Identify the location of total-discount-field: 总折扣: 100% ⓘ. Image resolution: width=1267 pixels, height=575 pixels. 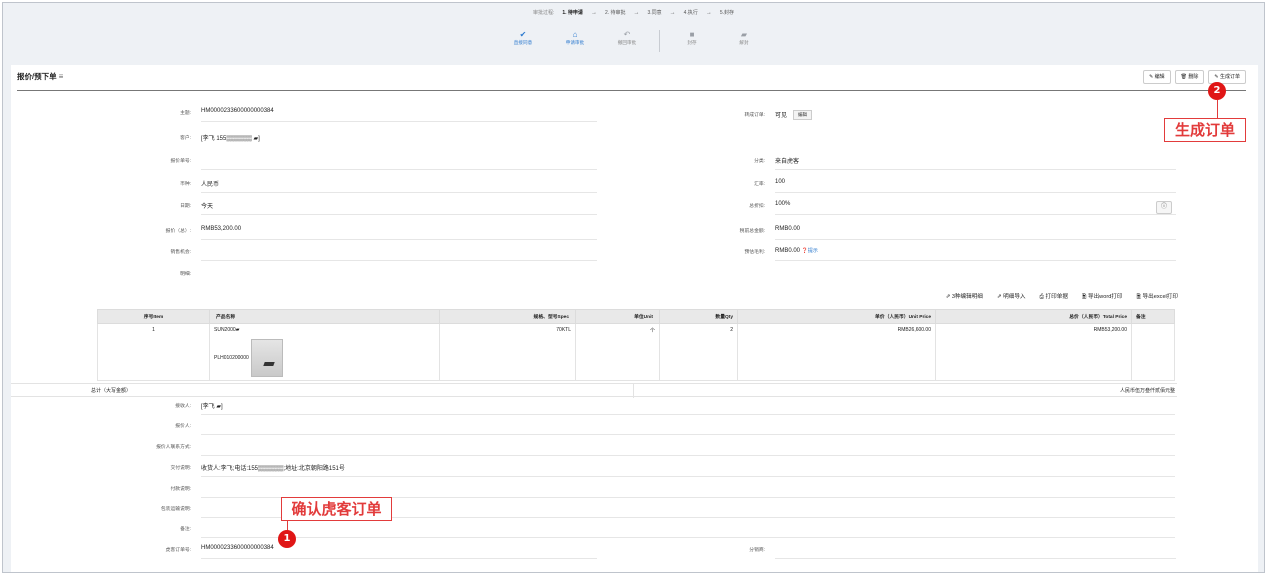
(923, 207).